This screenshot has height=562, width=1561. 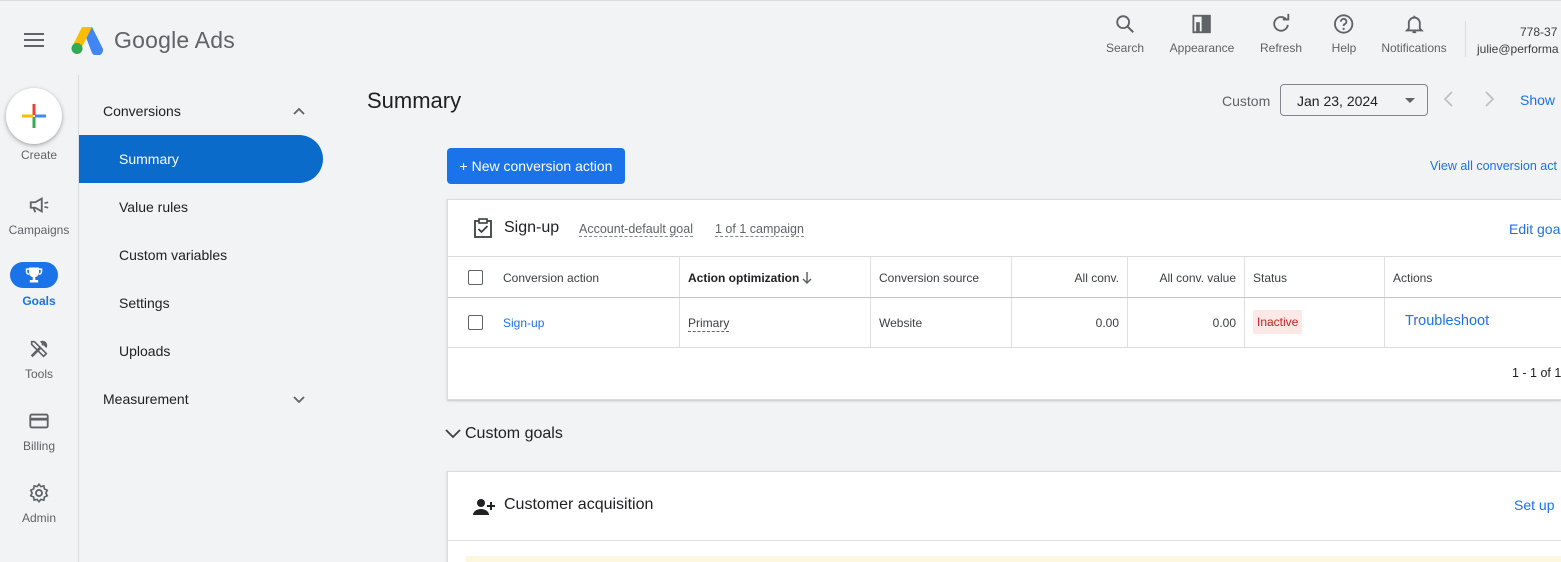 I want to click on notifications-button: Notifications, so click(x=1414, y=34).